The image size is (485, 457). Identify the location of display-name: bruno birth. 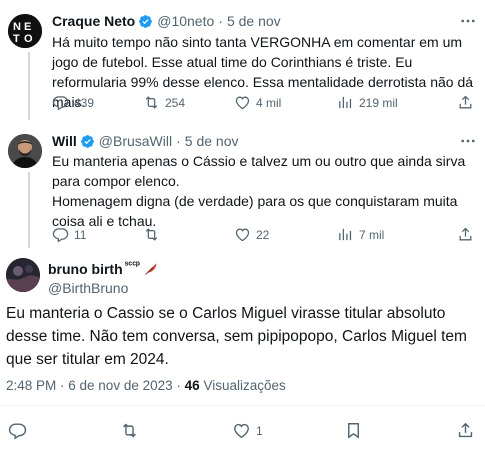
(85, 269).